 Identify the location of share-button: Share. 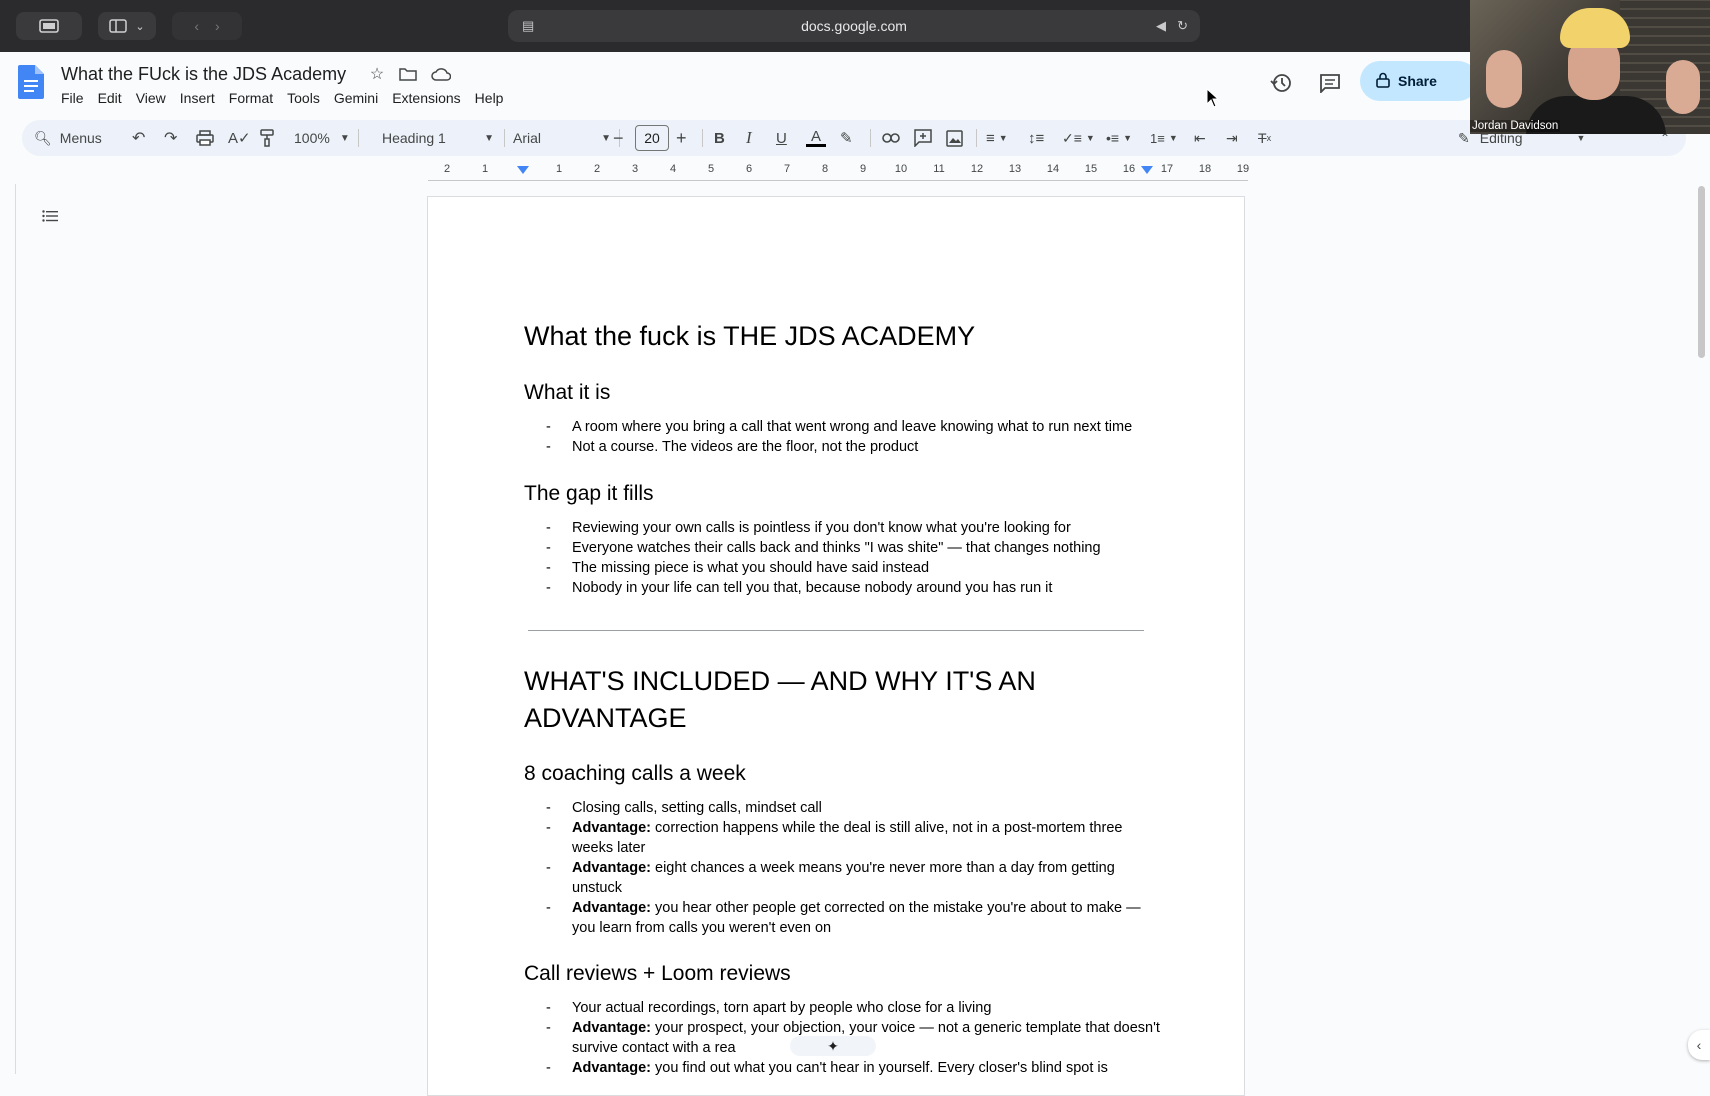
(1419, 81).